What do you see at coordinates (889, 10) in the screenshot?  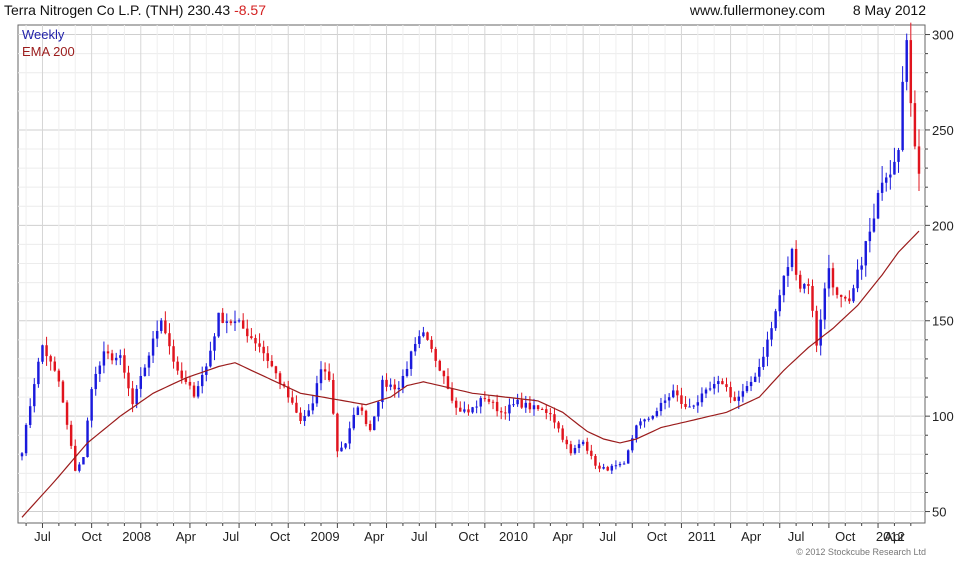 I see `date-text: 8 May 2012` at bounding box center [889, 10].